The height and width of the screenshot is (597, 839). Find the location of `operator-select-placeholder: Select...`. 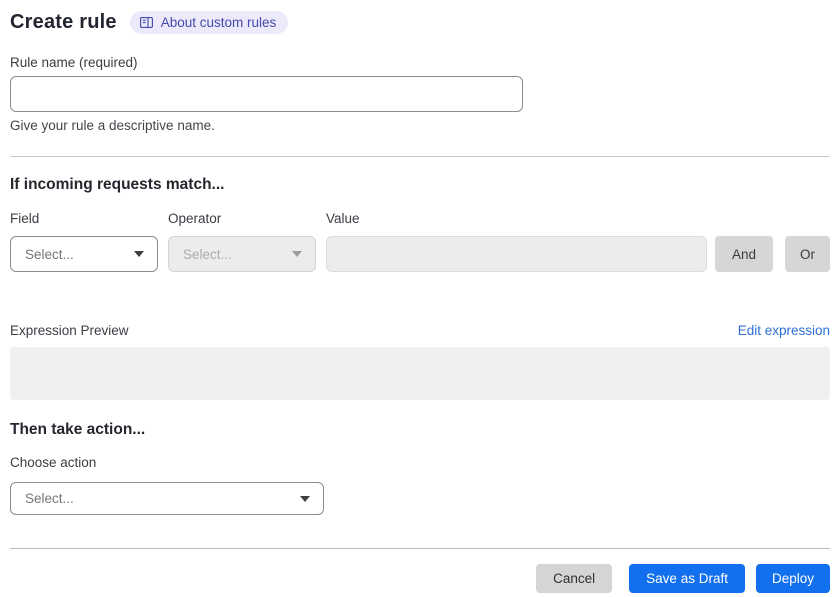

operator-select-placeholder: Select... is located at coordinates (207, 254).